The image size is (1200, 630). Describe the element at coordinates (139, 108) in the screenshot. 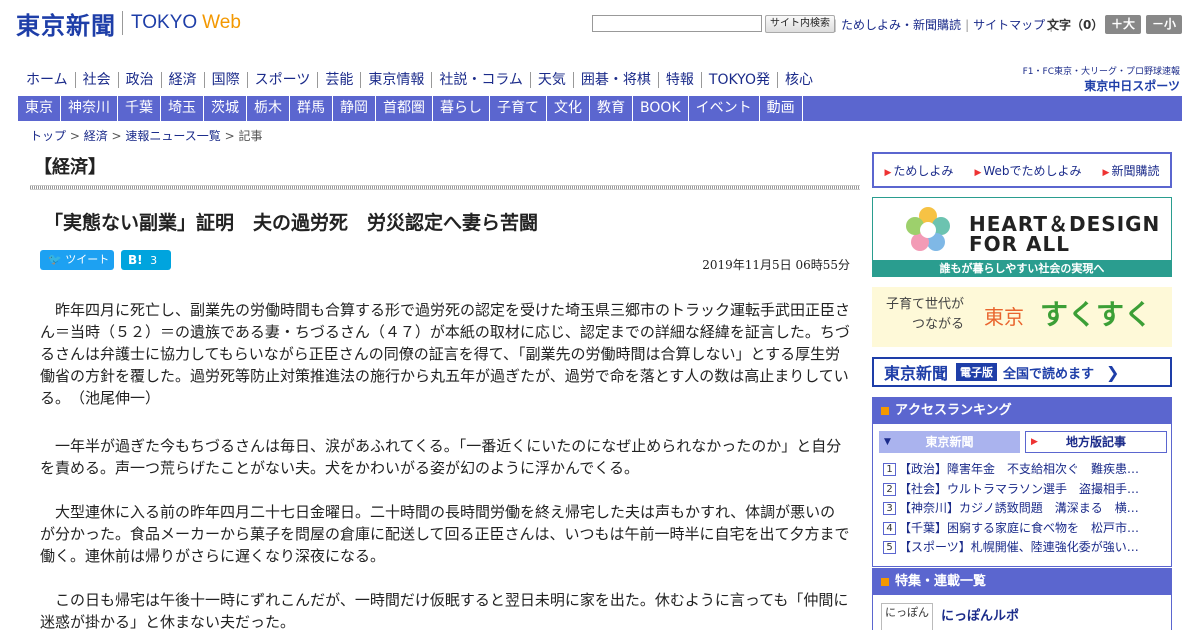

I see `local-nav-chiba: 千葉` at that location.